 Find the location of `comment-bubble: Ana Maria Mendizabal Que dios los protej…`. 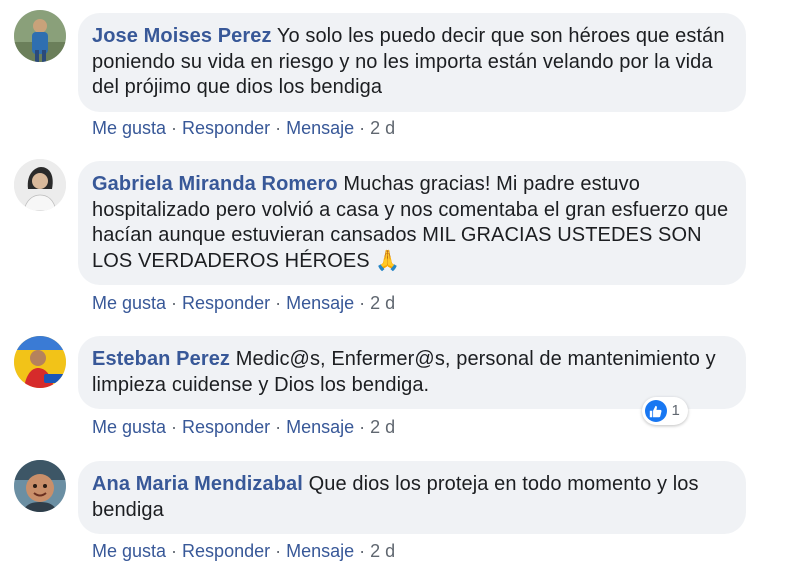

comment-bubble: Ana Maria Mendizabal Que dios los protej… is located at coordinates (412, 497).